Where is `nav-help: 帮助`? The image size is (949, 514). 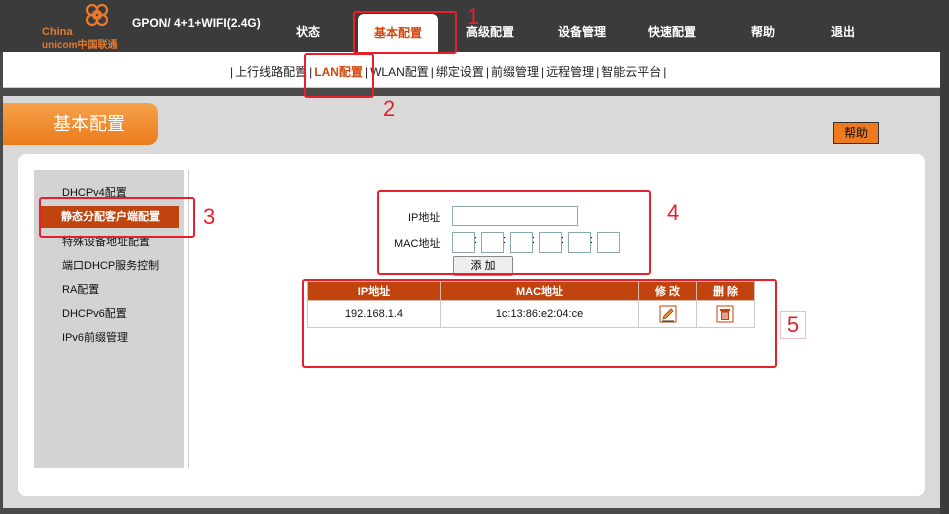
nav-help: 帮助 is located at coordinates (763, 31).